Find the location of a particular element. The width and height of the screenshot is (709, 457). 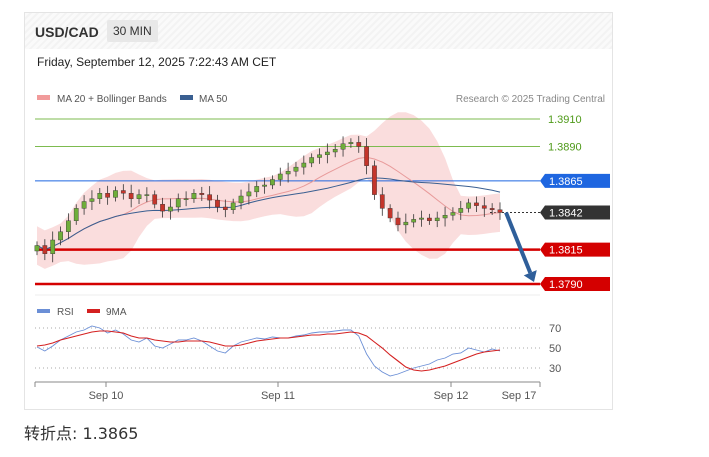

x-tick-label: Sep 11 is located at coordinates (278, 396).